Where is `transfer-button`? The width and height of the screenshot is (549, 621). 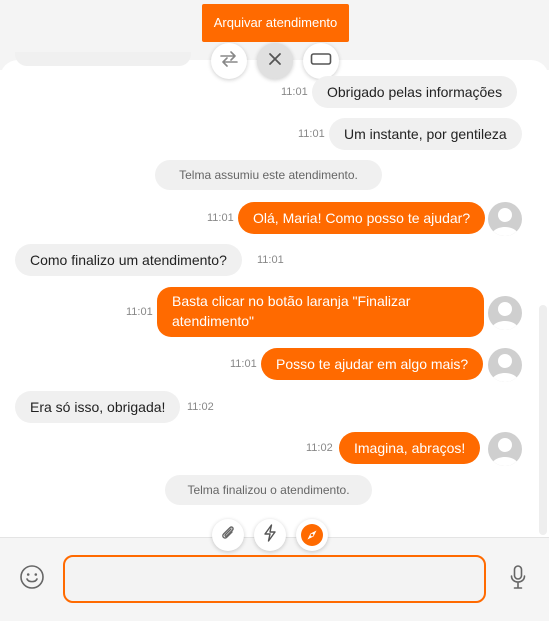
transfer-button is located at coordinates (229, 61).